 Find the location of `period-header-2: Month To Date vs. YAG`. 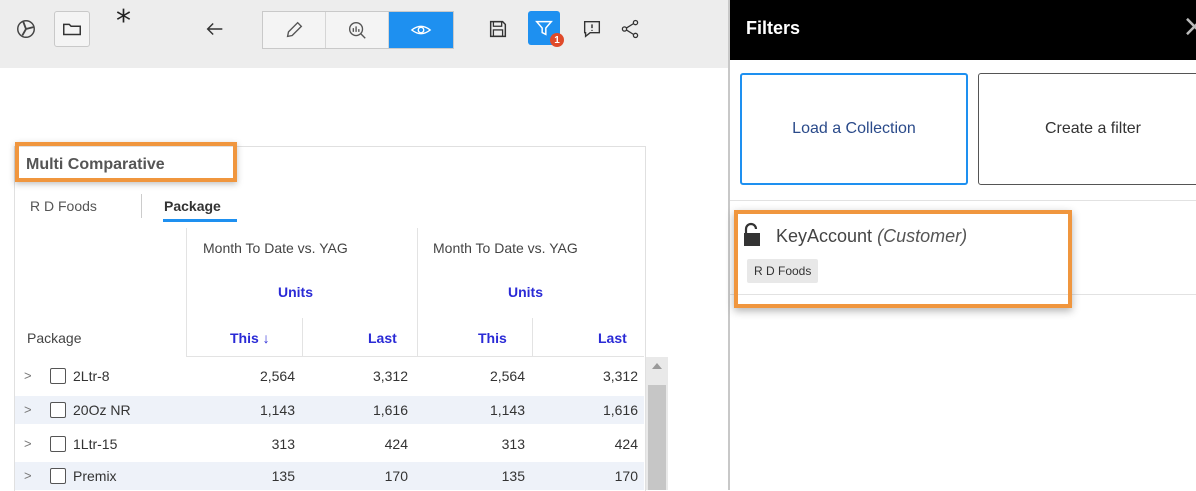

period-header-2: Month To Date vs. YAG is located at coordinates (505, 248).